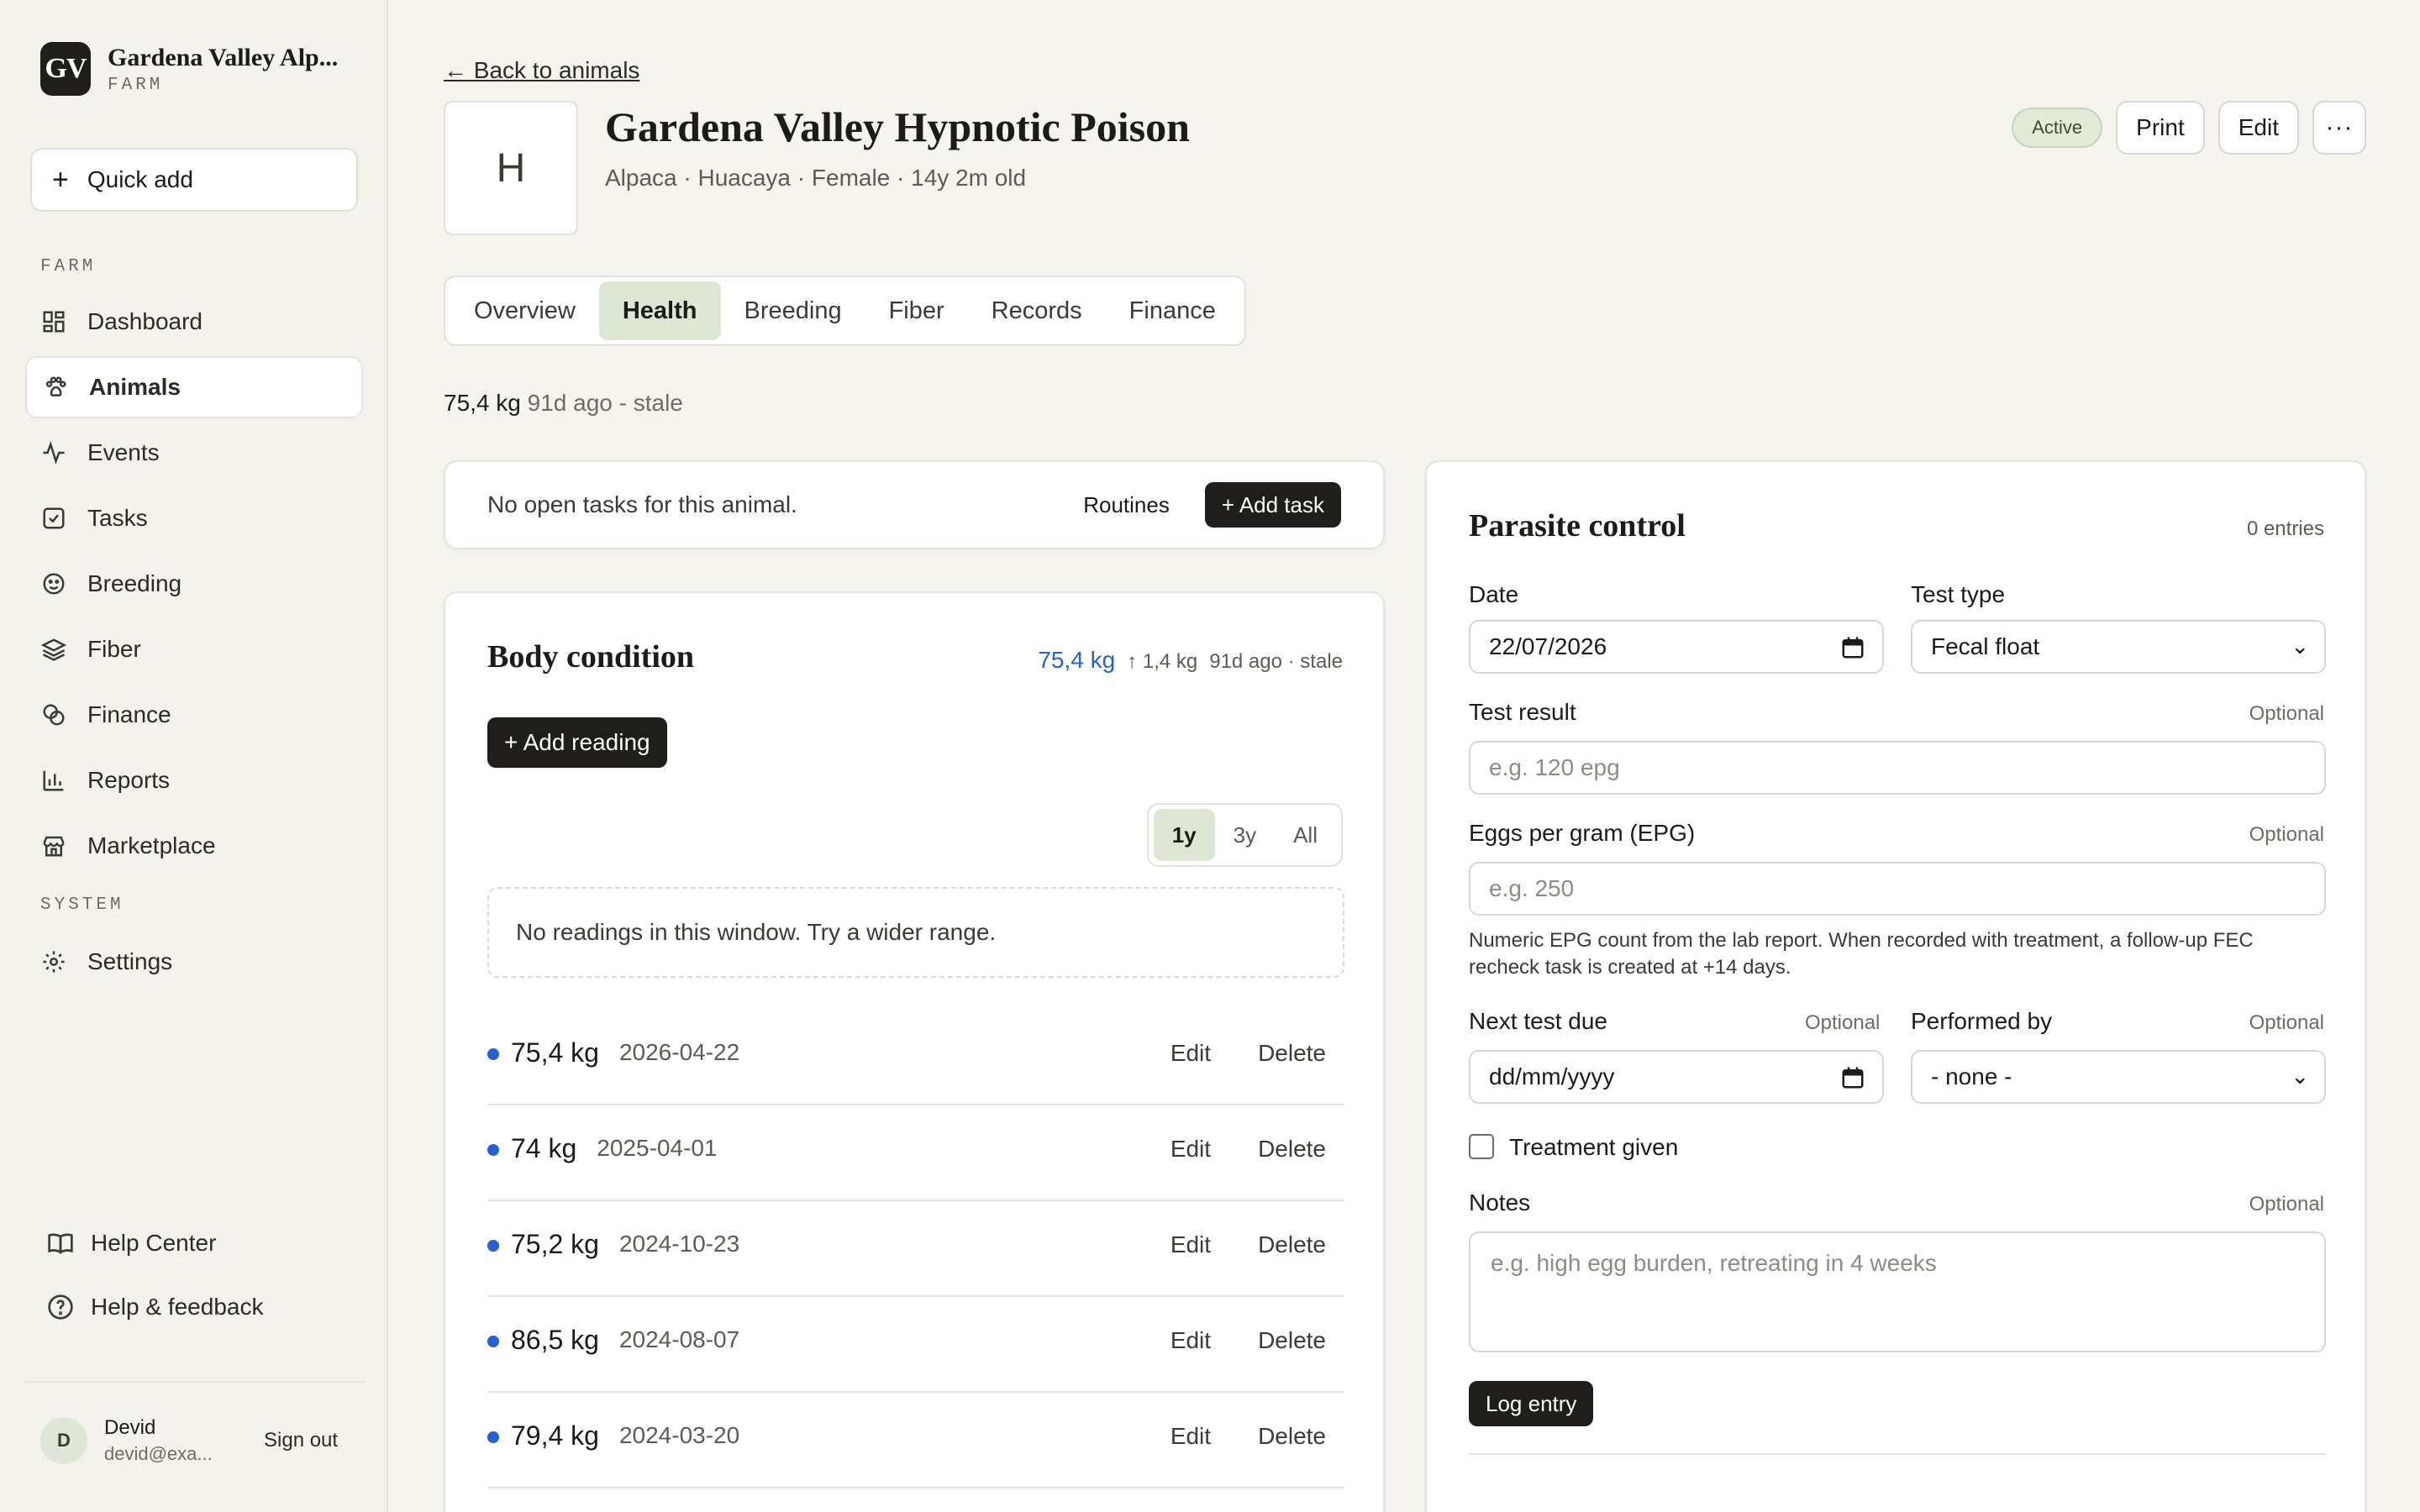 Image resolution: width=2420 pixels, height=1512 pixels. I want to click on sidebar-item-finance: Finance, so click(194, 715).